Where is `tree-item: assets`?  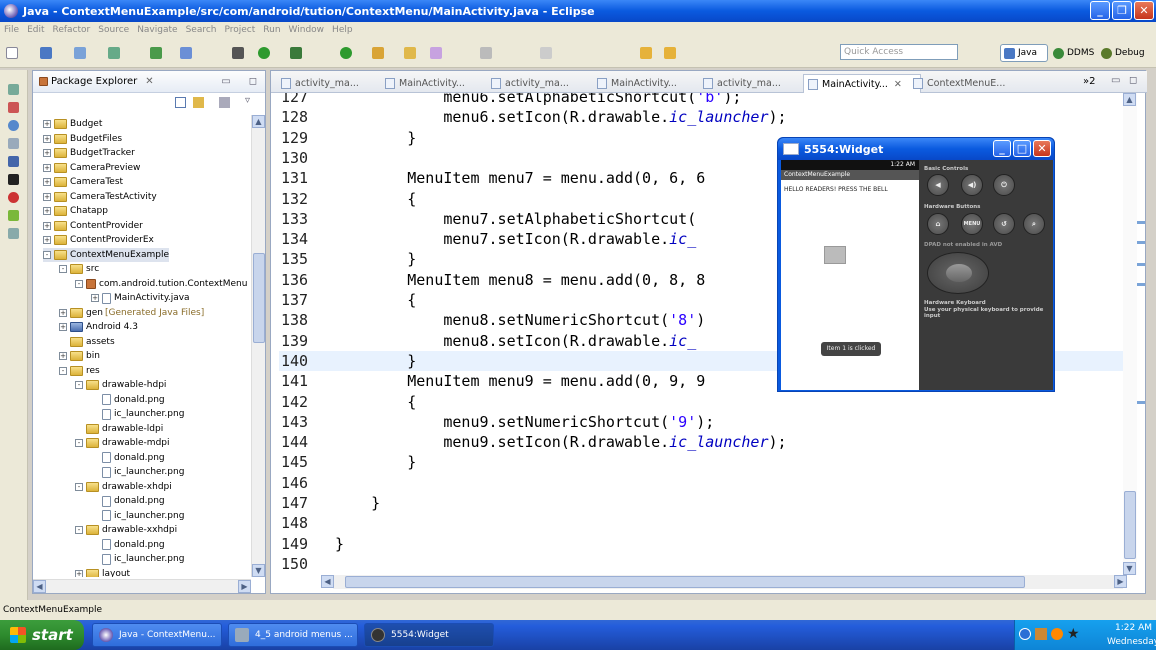
tree-item: assets is located at coordinates (87, 342).